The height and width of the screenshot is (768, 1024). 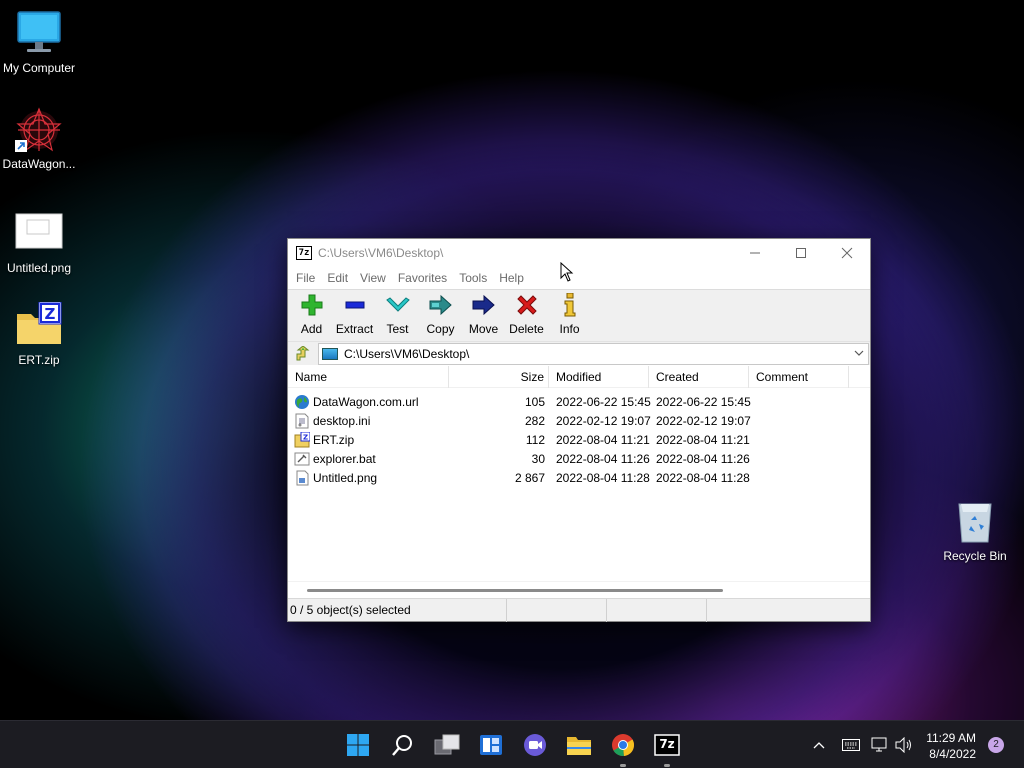 I want to click on check-icon, so click(x=397, y=305).